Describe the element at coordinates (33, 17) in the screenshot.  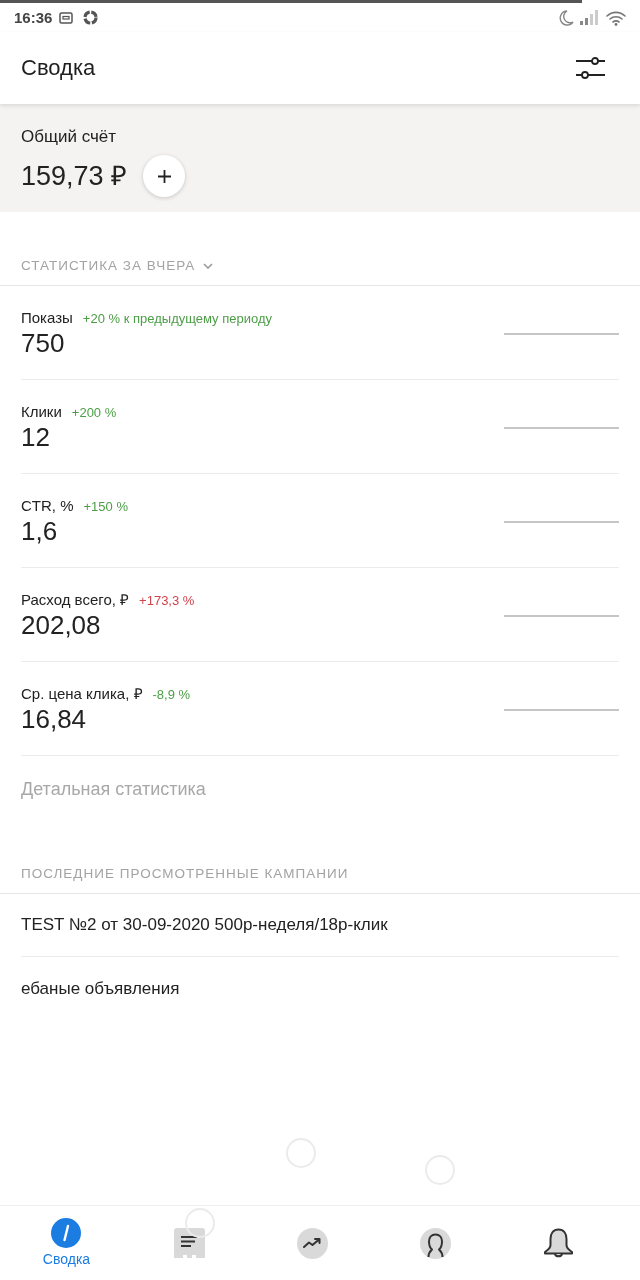
I see `status-time: 16:36` at that location.